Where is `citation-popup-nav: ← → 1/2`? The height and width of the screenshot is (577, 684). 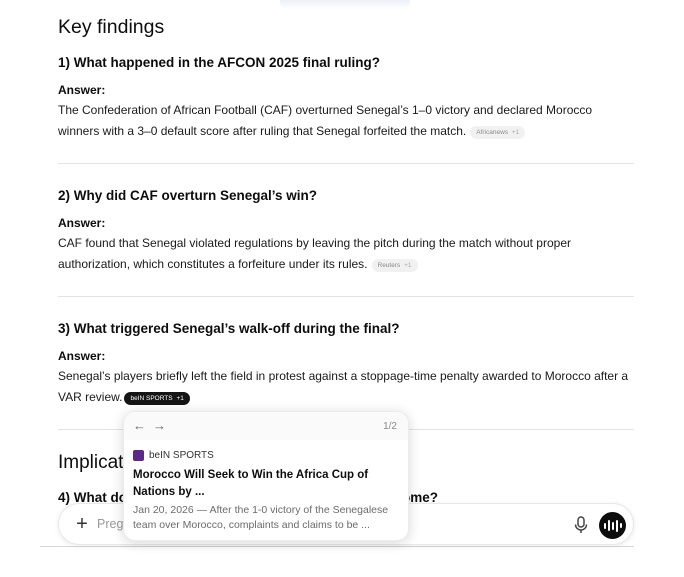
citation-popup-nav: ← → 1/2 is located at coordinates (266, 426).